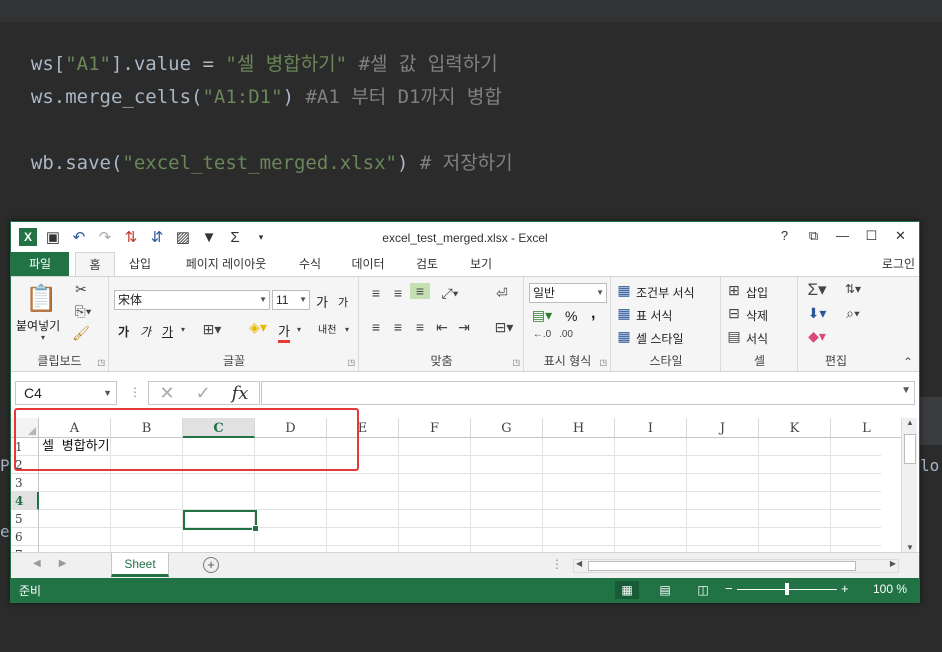 The width and height of the screenshot is (942, 652). I want to click on percent-button: %, so click(571, 316).